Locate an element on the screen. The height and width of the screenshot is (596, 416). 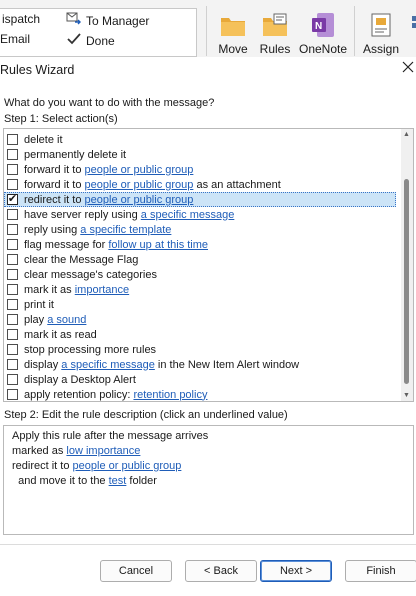
action-text: stop processing more rules is located at coordinates (90, 349).